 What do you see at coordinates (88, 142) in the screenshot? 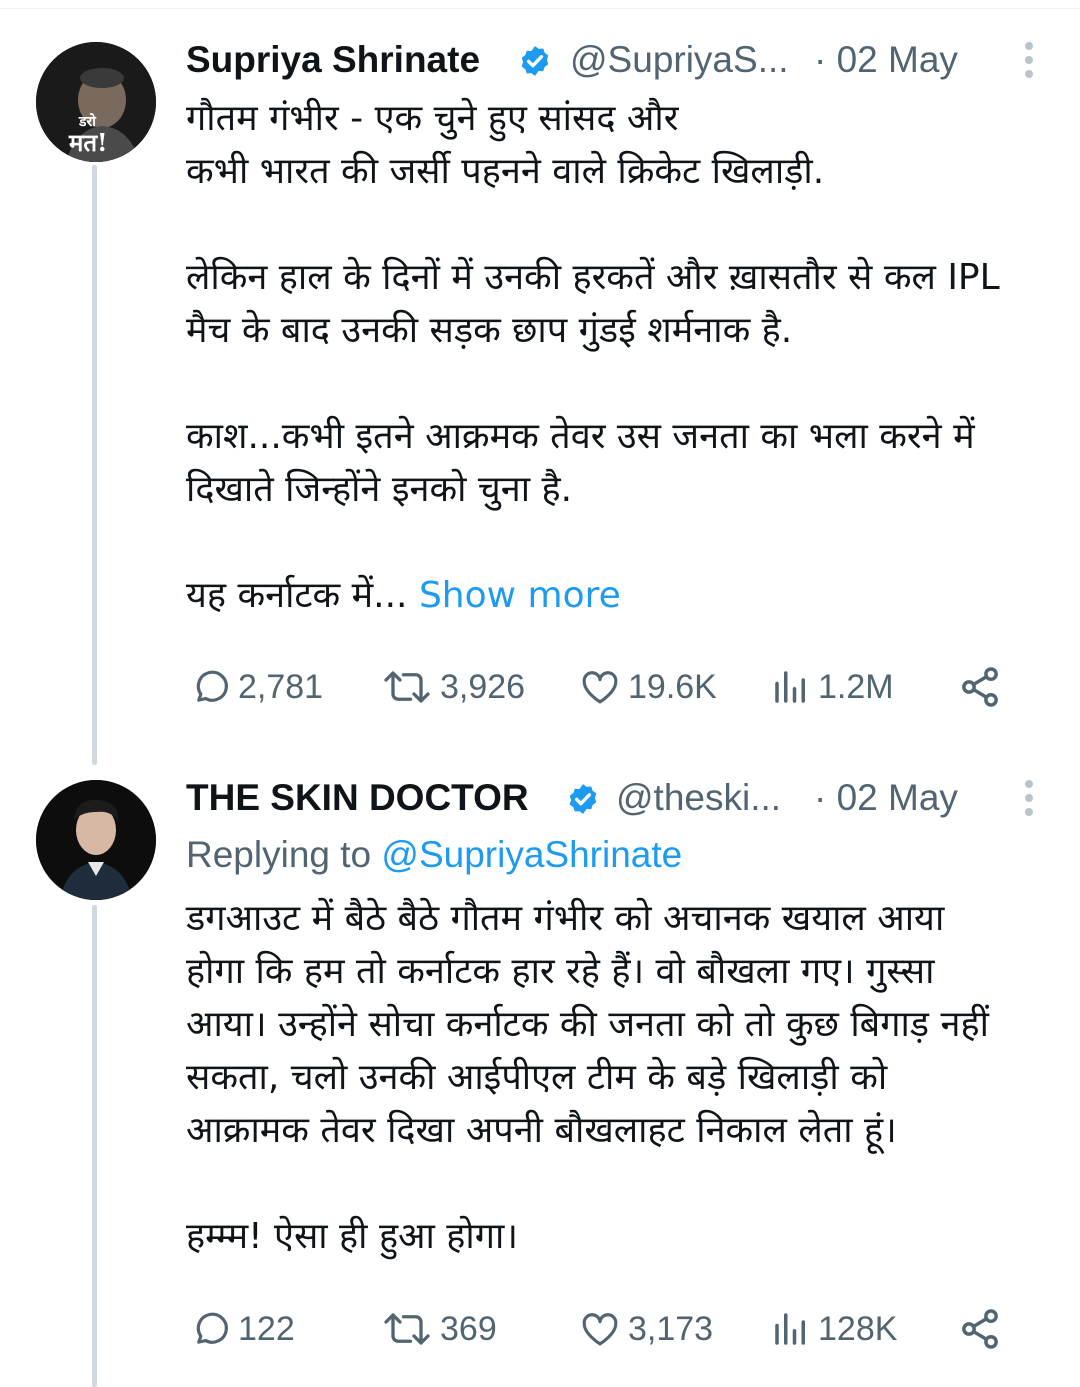
I see `avatar-slogan-big: मत!` at bounding box center [88, 142].